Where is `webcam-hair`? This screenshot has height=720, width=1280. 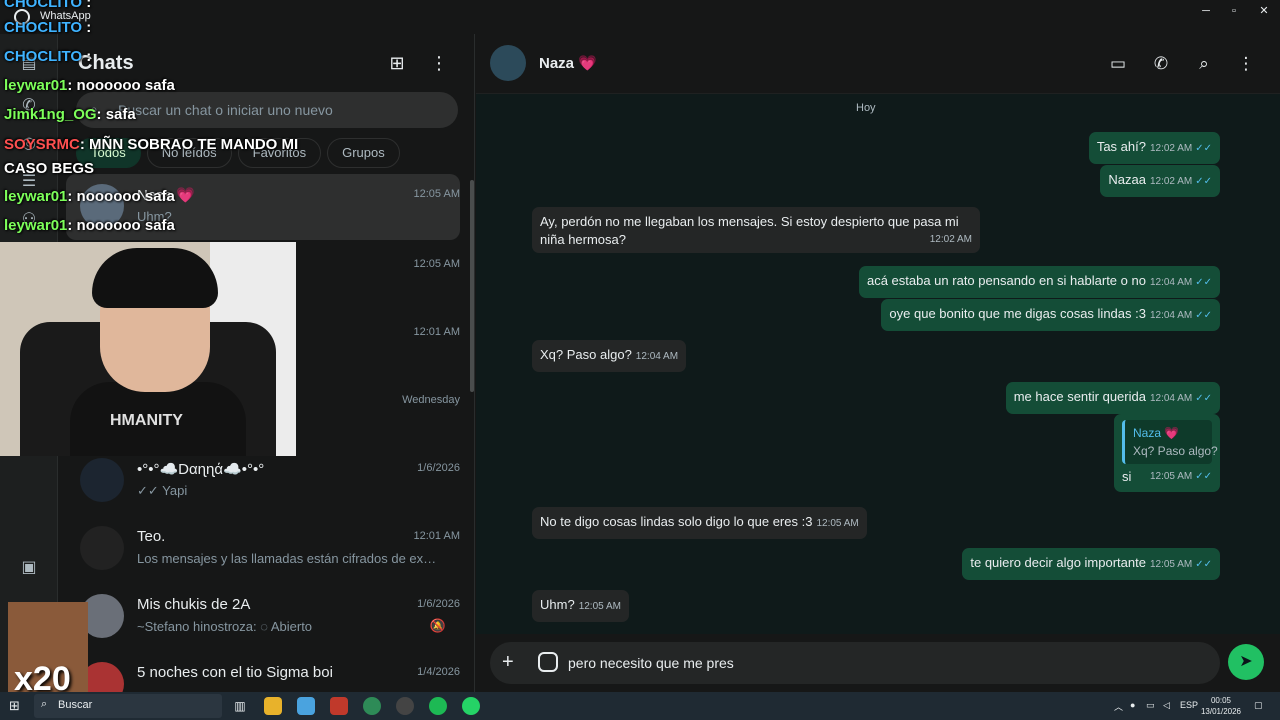
webcam-hair is located at coordinates (155, 278).